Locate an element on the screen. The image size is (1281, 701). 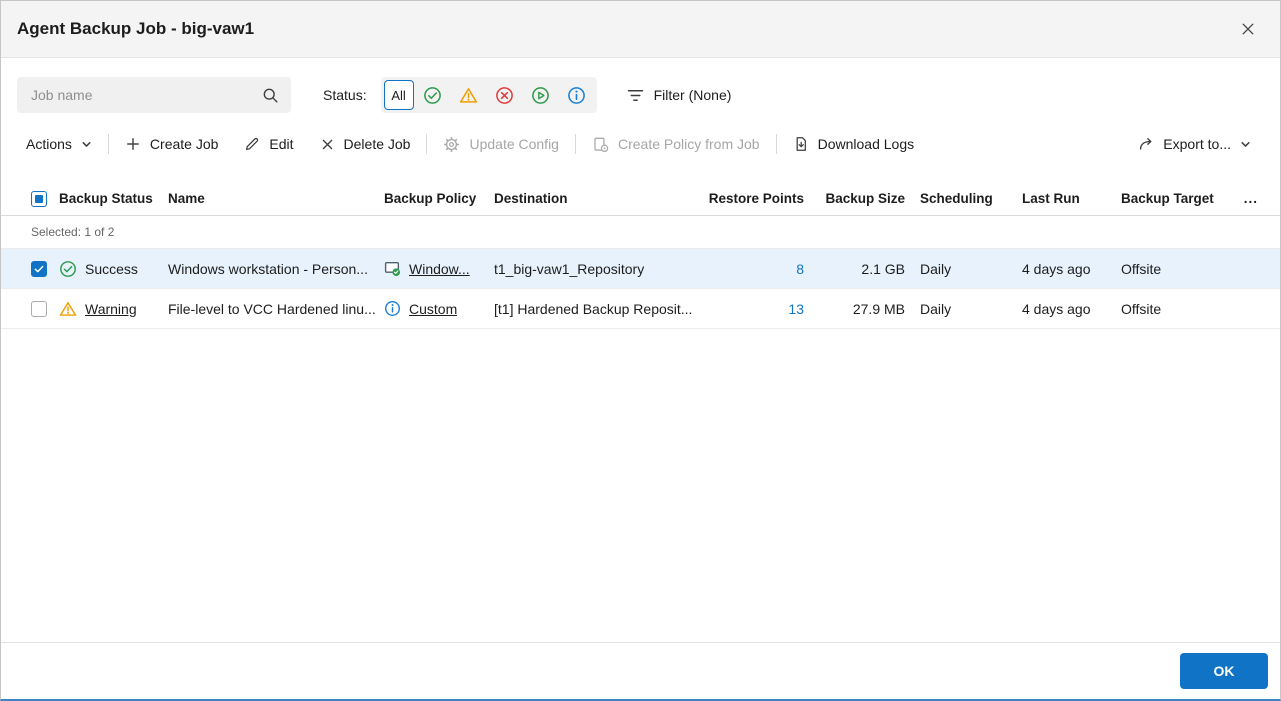
status-filter-group: All is located at coordinates (488, 95).